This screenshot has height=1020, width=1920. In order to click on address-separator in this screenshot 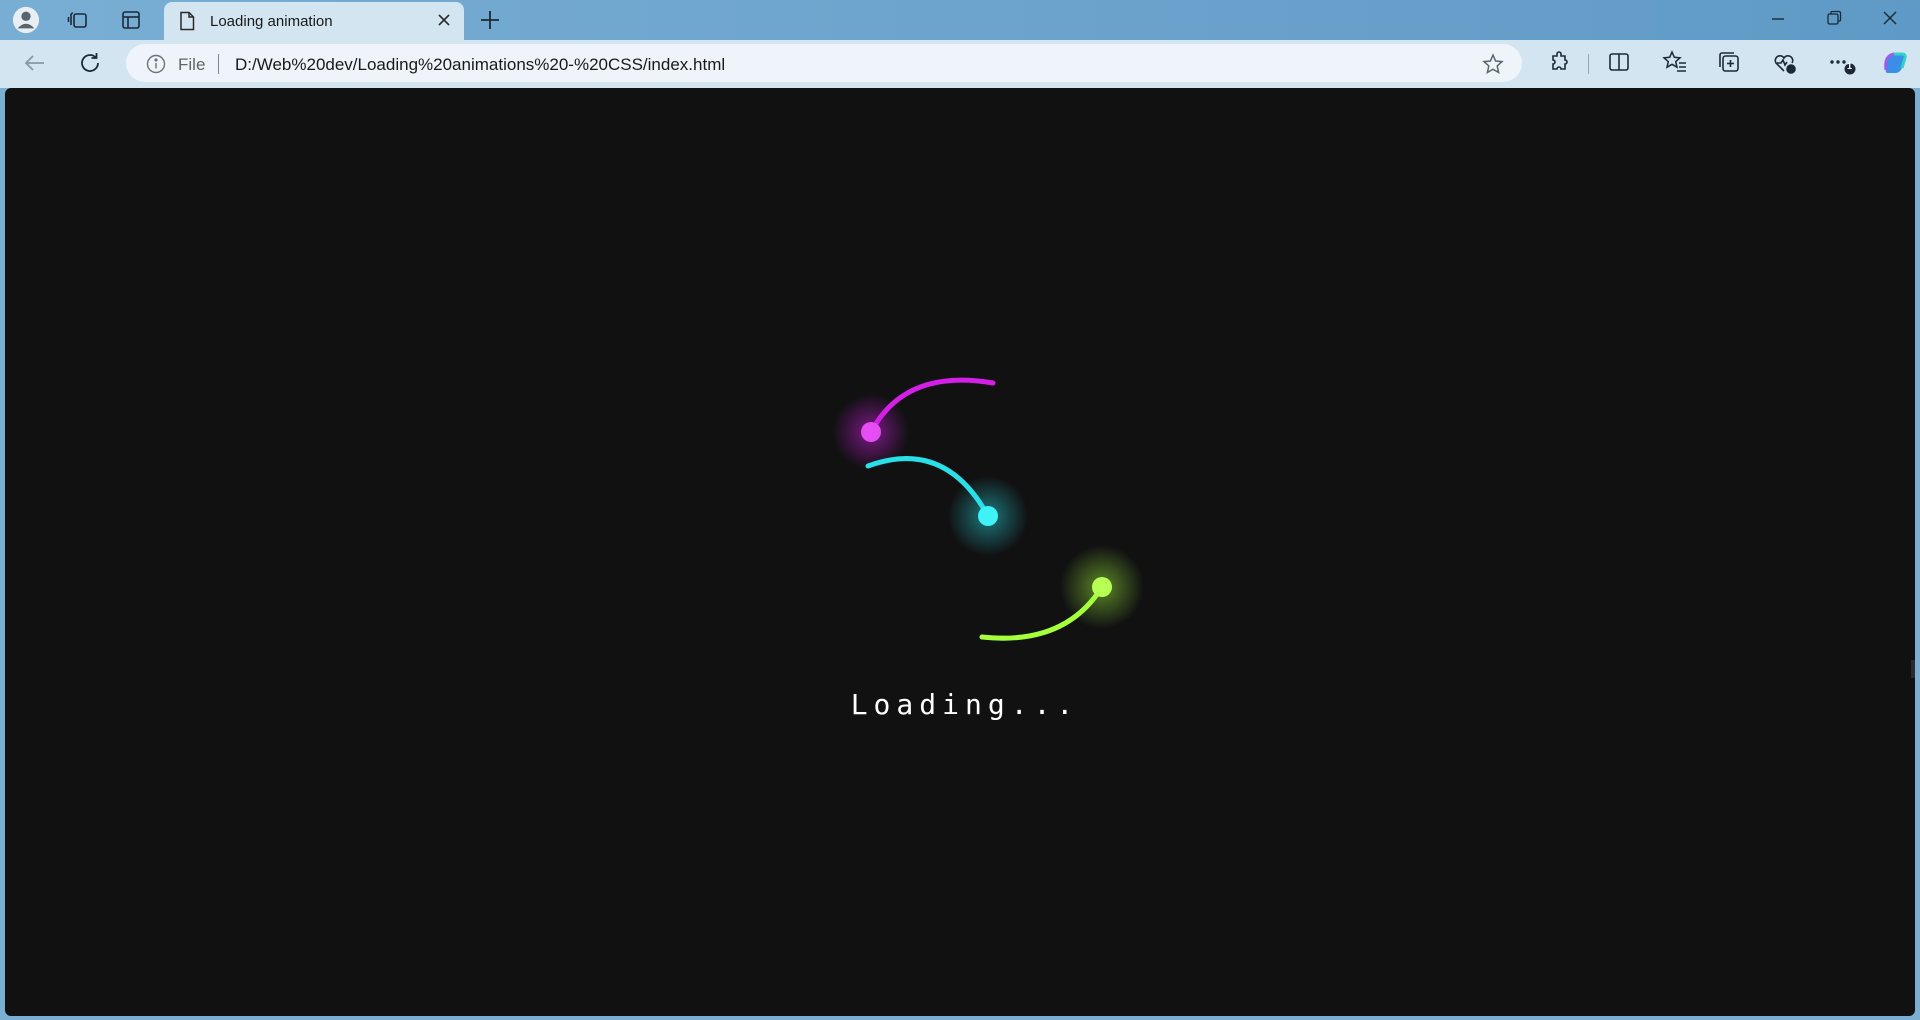, I will do `click(218, 64)`.